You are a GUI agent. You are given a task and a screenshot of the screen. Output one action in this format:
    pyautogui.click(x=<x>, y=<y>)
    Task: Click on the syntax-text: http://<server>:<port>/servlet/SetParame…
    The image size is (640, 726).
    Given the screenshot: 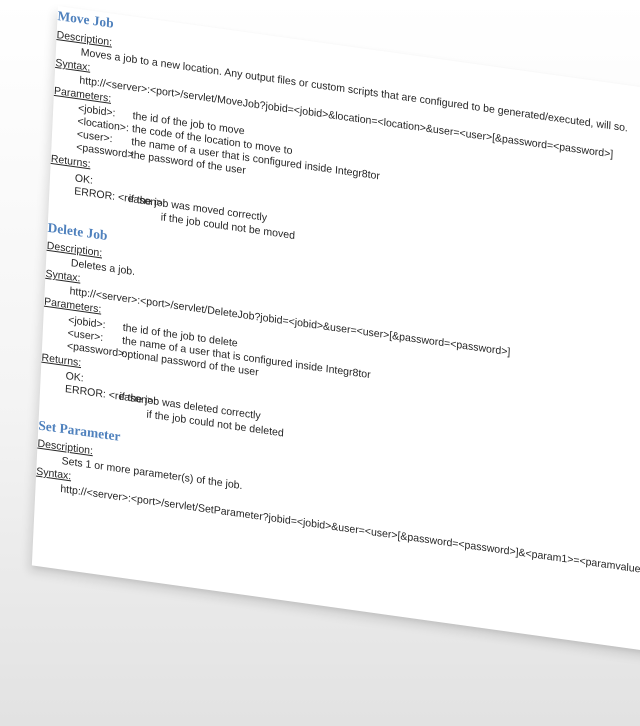 What is the action you would take?
    pyautogui.click(x=350, y=534)
    